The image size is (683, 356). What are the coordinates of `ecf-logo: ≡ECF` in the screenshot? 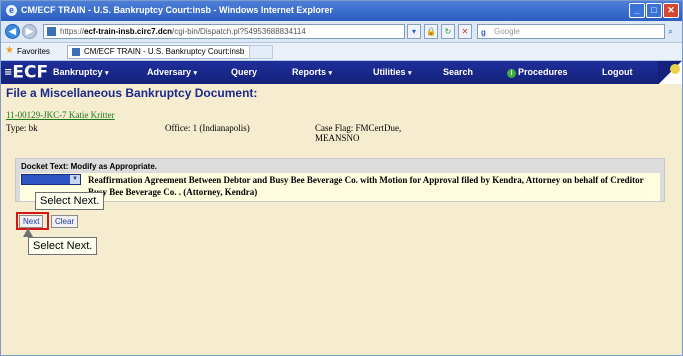 It's located at (26, 73).